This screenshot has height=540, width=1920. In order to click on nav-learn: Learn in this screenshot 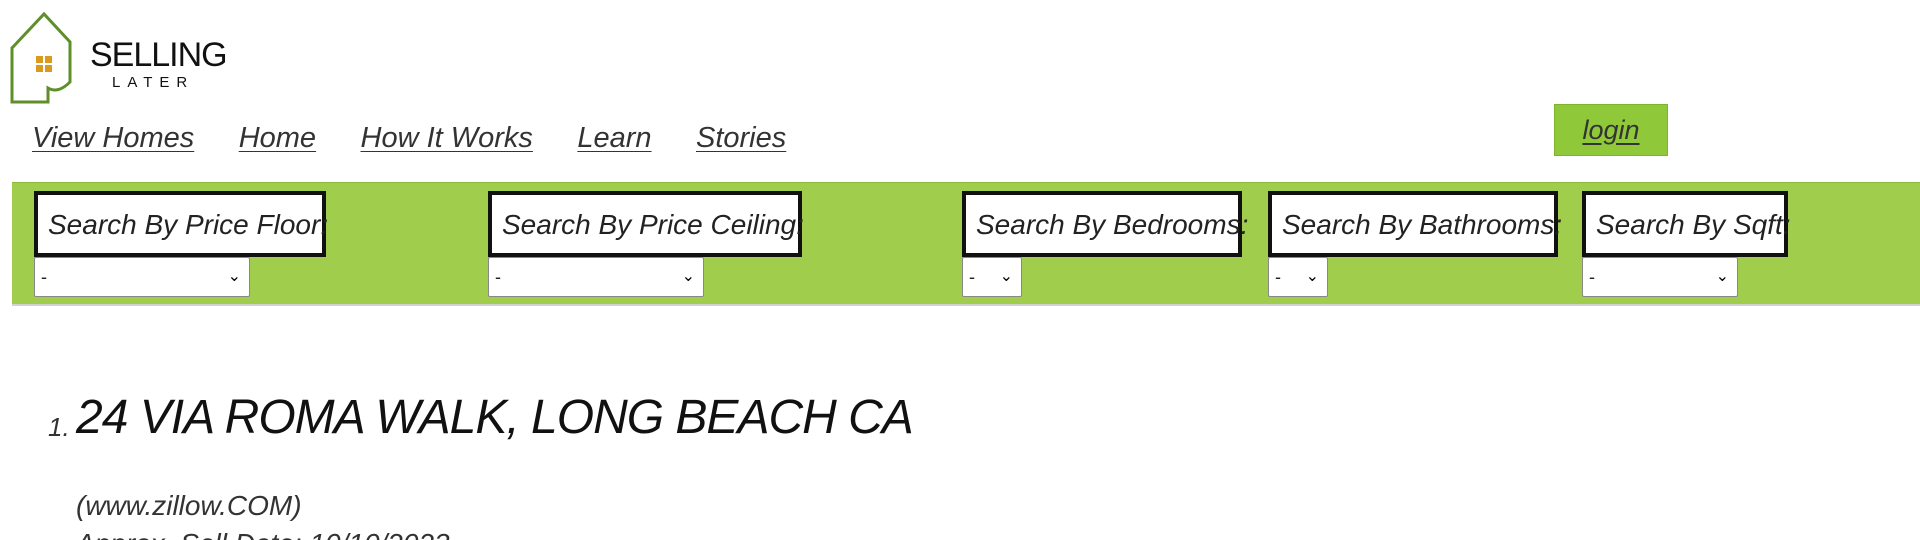, I will do `click(614, 138)`.